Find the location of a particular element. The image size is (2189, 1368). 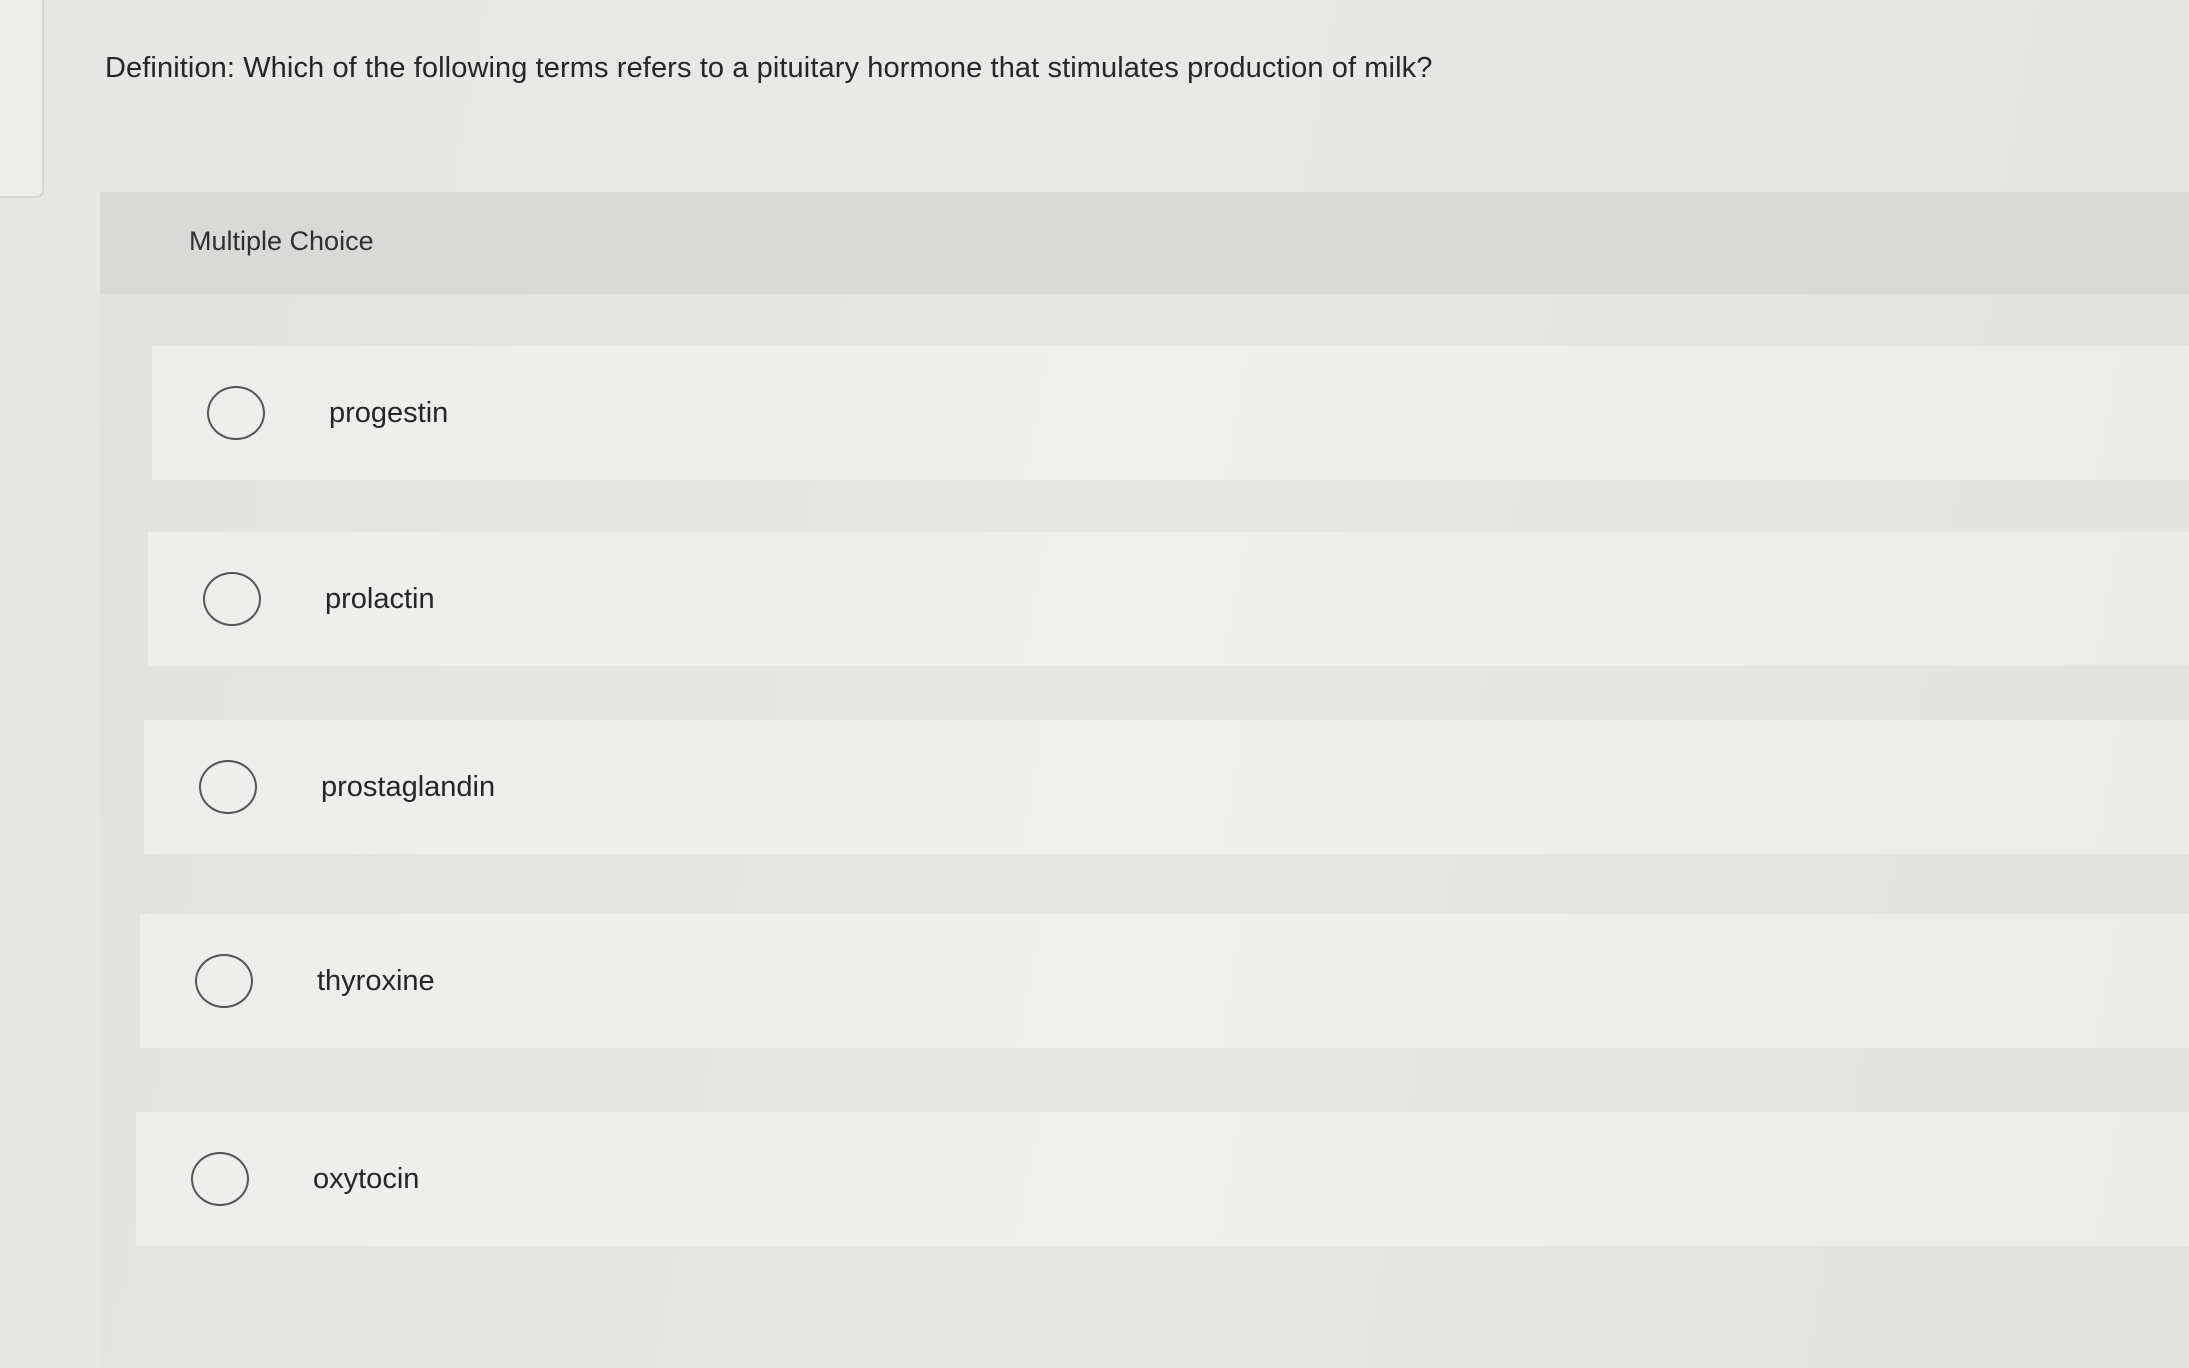

option-label: prostaglandin is located at coordinates (408, 786).